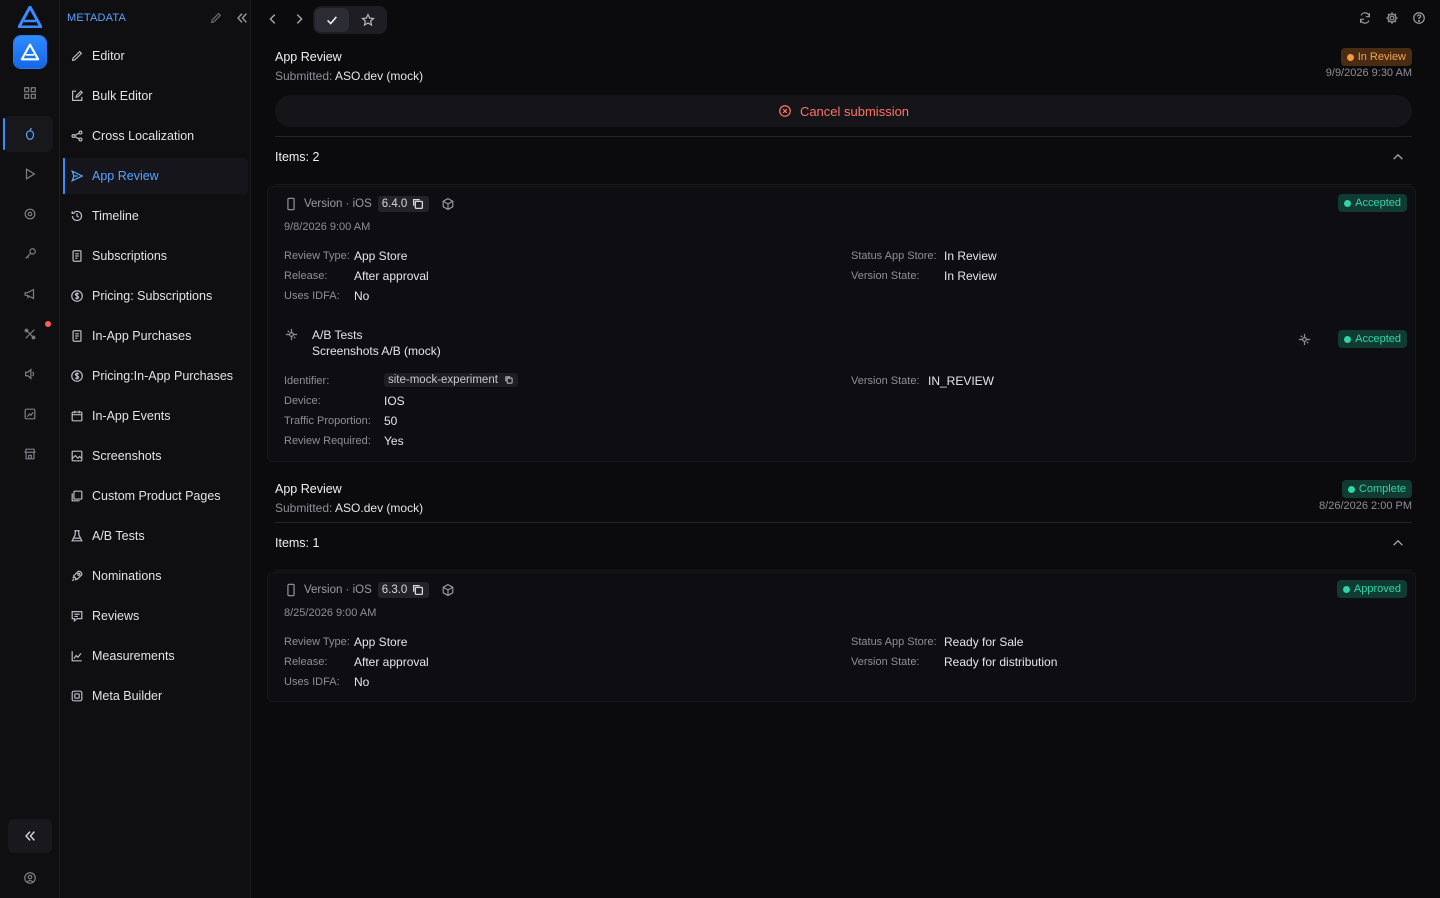 The height and width of the screenshot is (898, 1440). I want to click on app-logo-icon, so click(30, 17).